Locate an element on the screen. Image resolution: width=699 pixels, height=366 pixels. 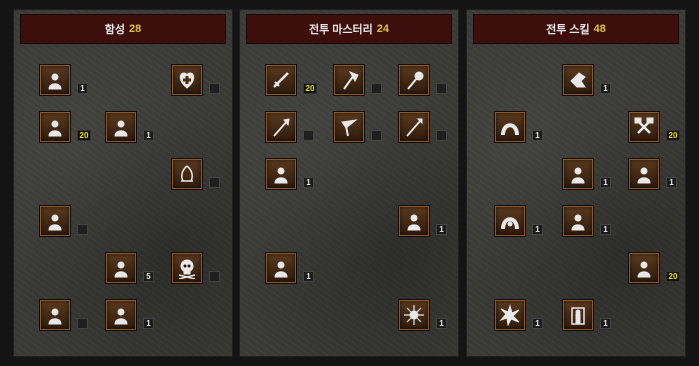
burst-icon is located at coordinates (414, 315).